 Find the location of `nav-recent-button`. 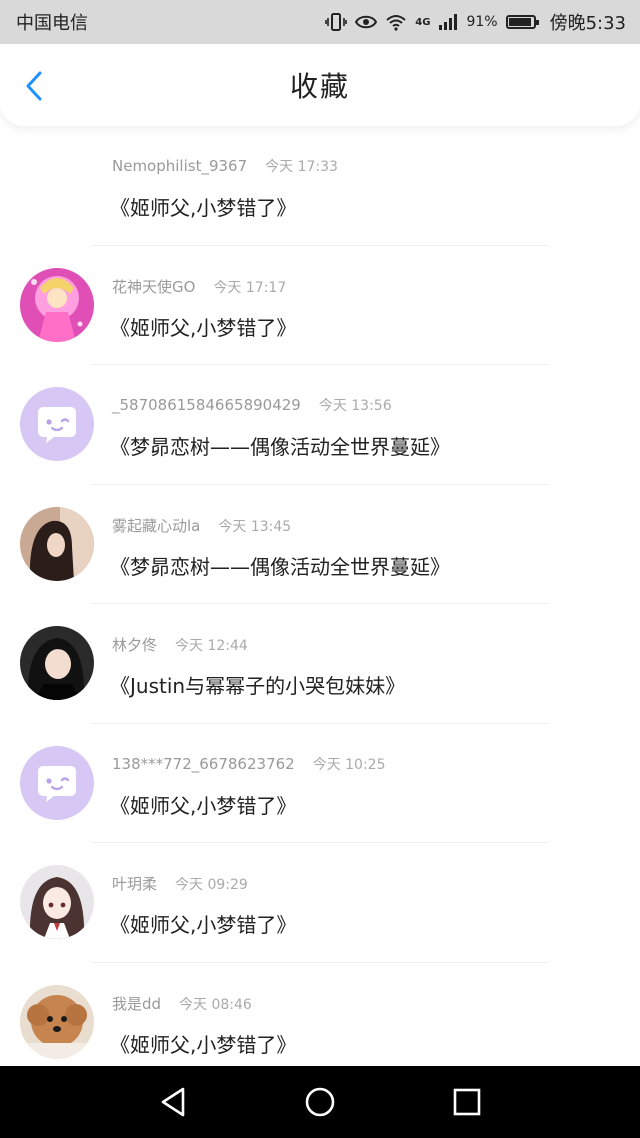

nav-recent-button is located at coordinates (467, 1102).